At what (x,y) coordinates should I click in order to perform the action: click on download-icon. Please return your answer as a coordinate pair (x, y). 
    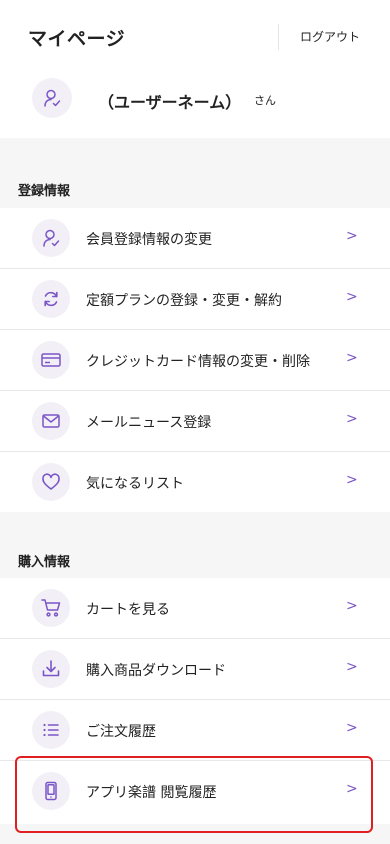
    Looking at the image, I should click on (51, 669).